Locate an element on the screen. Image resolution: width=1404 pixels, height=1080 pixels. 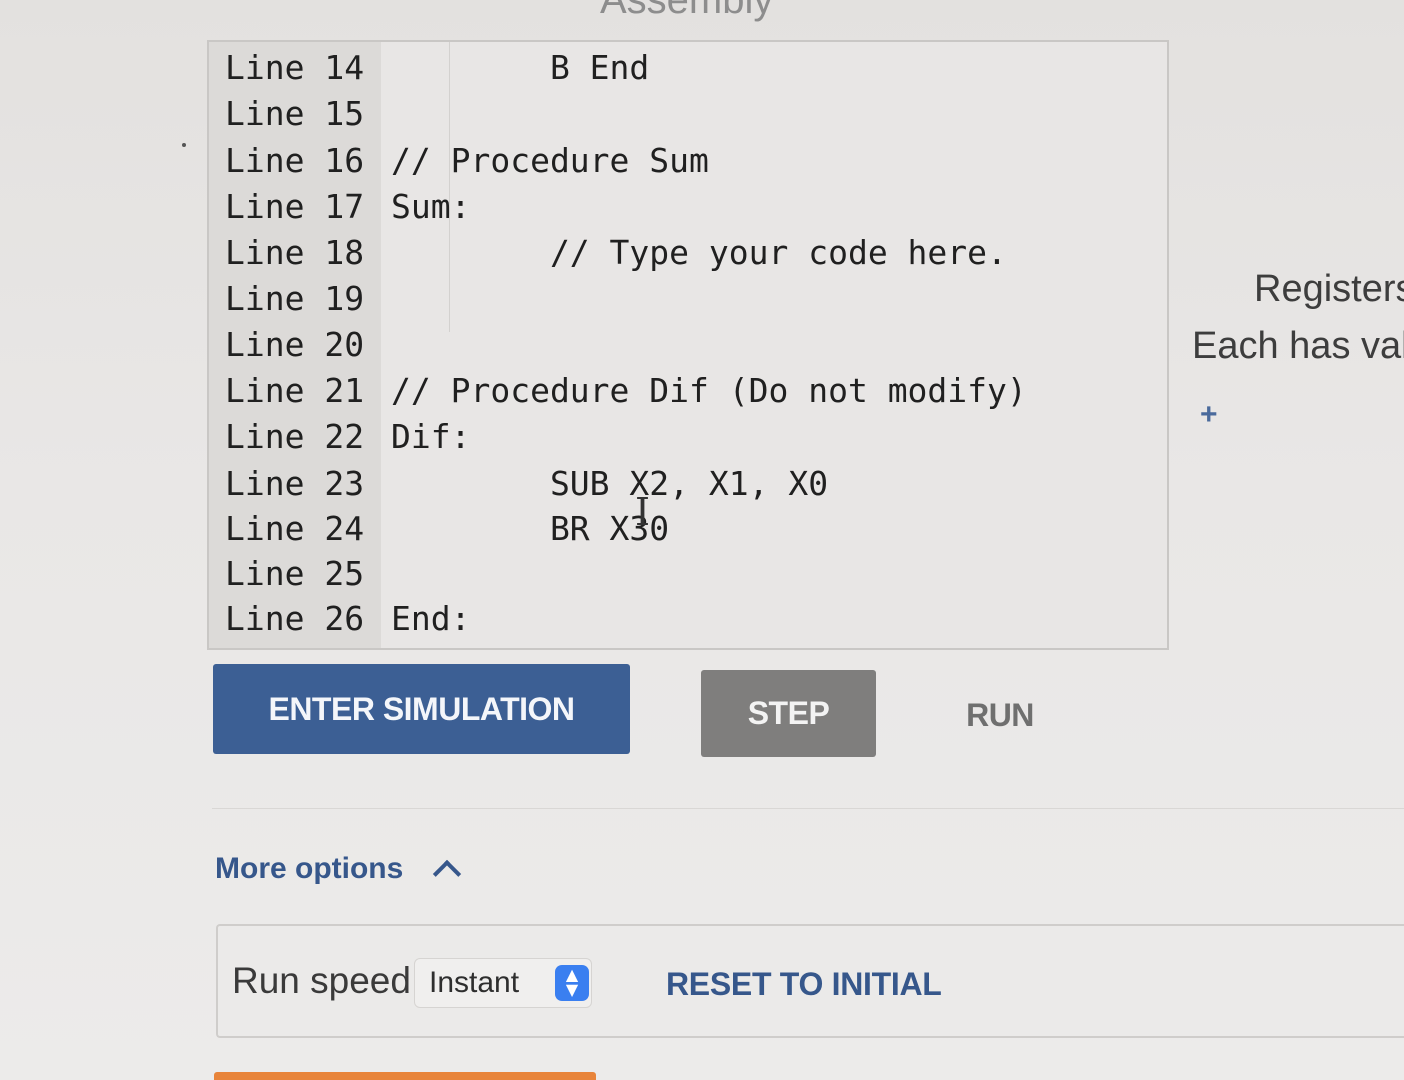
code-line: Line 24 BR X30 is located at coordinates (688, 529).